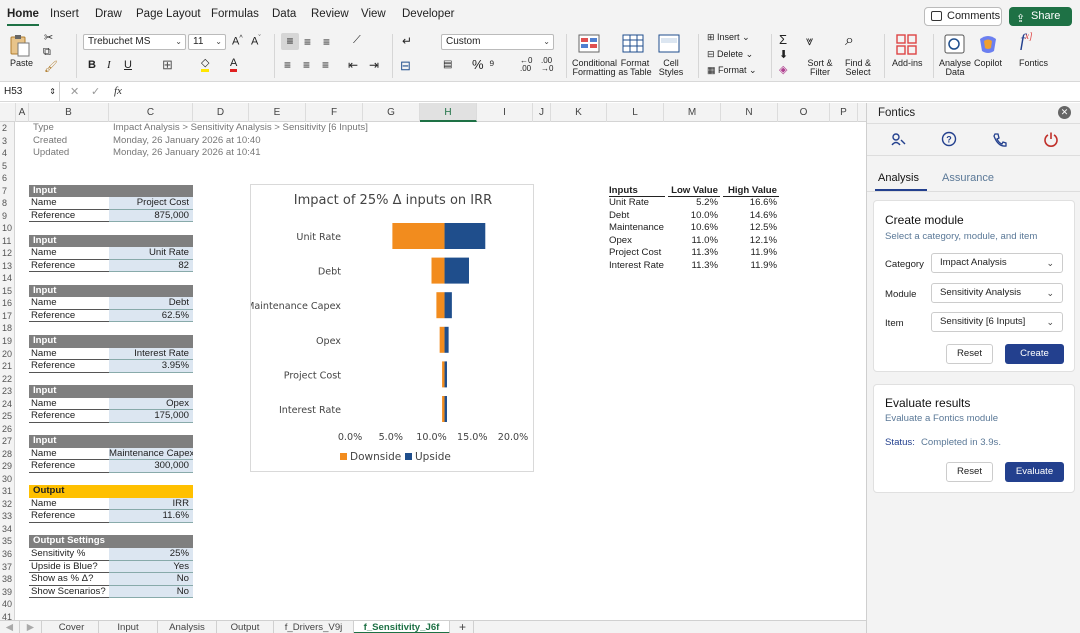 This screenshot has height=633, width=1080. Describe the element at coordinates (7, 128) in the screenshot. I see `row-header: 2` at that location.